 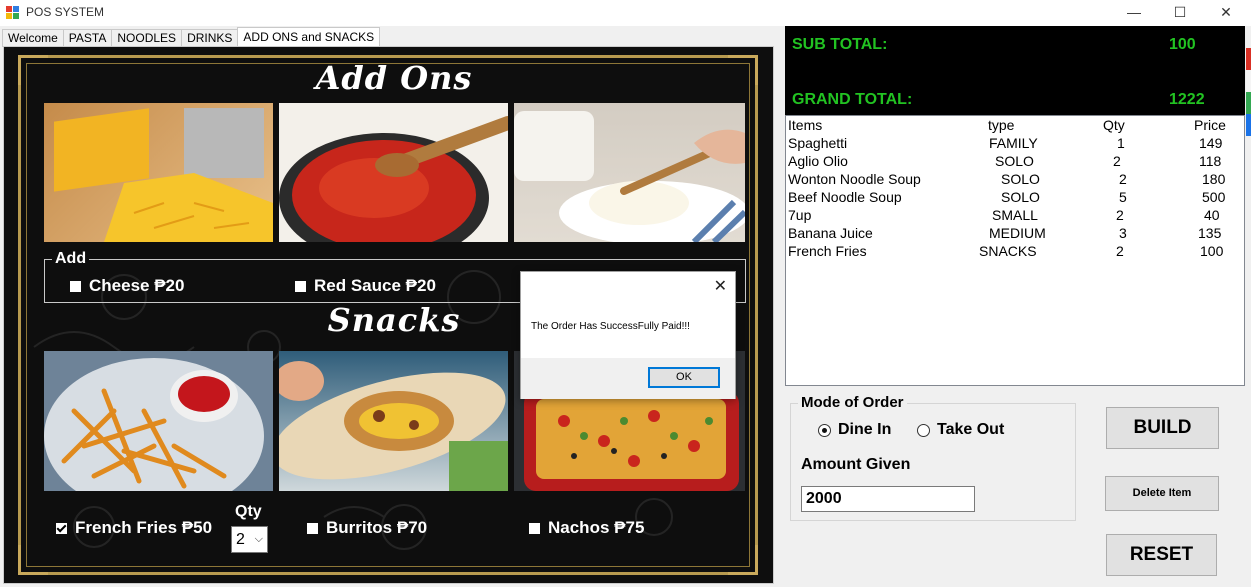 I want to click on burritos-price: ₱70, so click(x=412, y=527).